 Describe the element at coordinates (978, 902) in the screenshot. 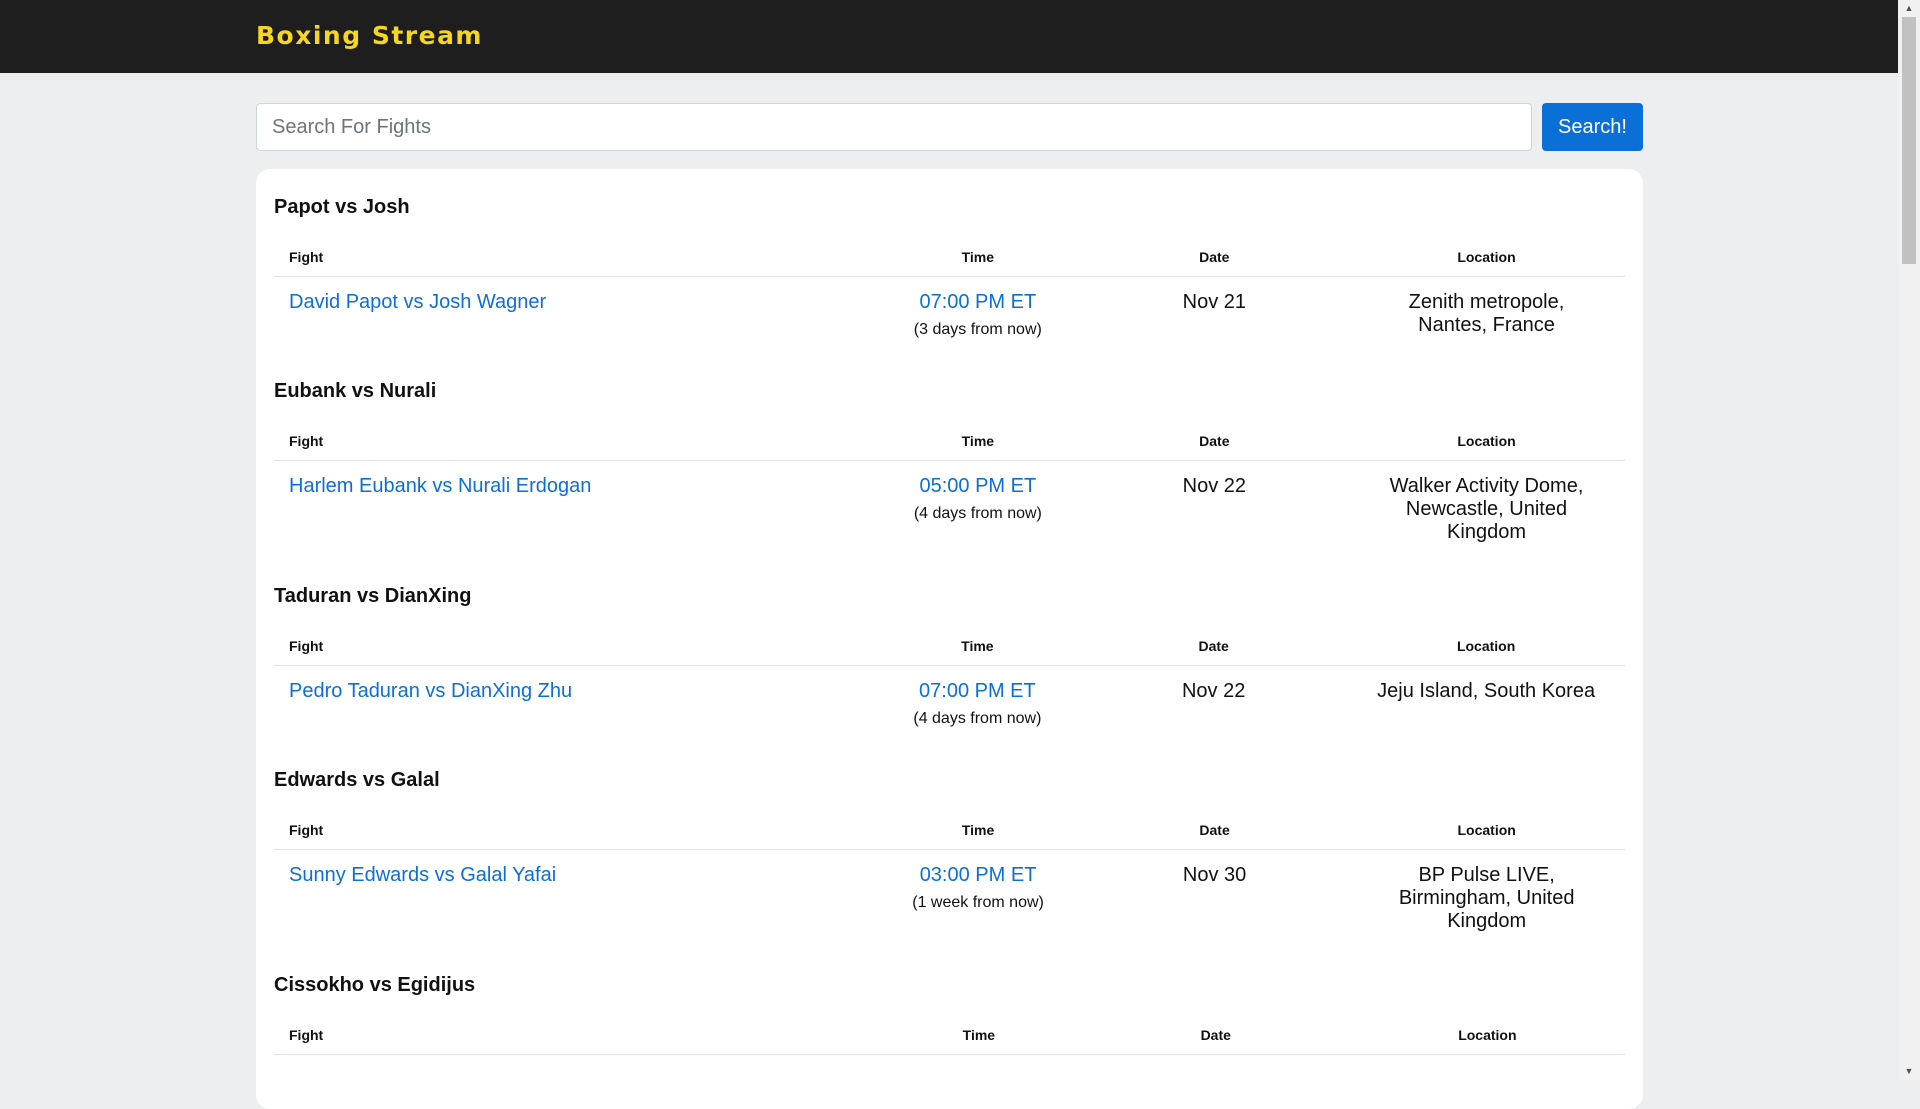

I see `relative-time: (1 week from now)` at that location.